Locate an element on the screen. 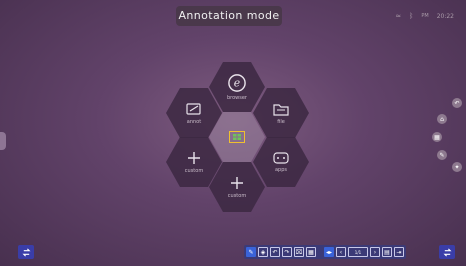 This screenshot has width=466, height=266. browser-e-icon: e is located at coordinates (237, 82).